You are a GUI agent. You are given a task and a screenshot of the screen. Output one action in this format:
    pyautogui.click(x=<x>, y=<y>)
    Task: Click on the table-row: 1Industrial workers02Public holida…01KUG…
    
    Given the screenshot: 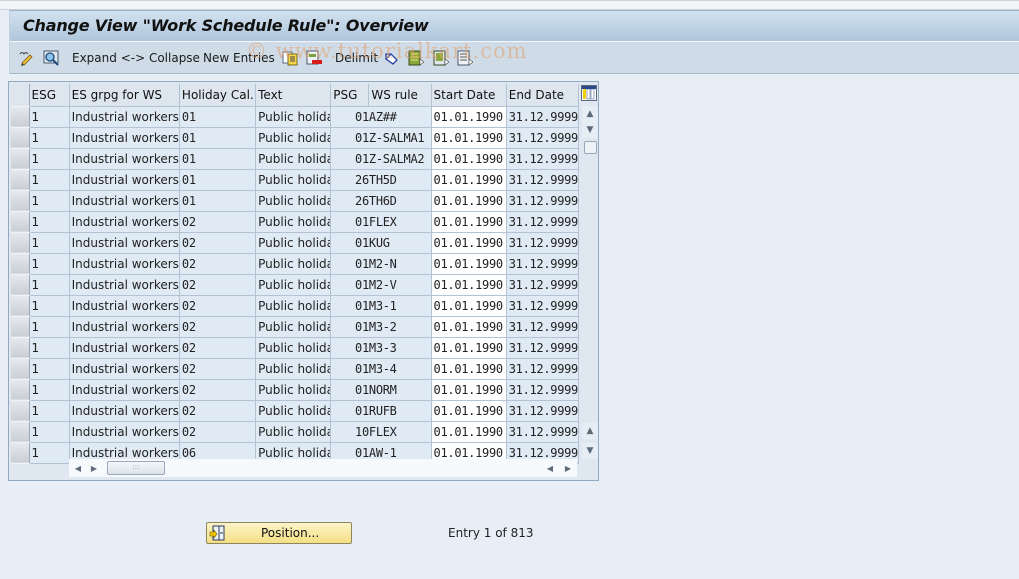 What is the action you would take?
    pyautogui.click(x=295, y=243)
    